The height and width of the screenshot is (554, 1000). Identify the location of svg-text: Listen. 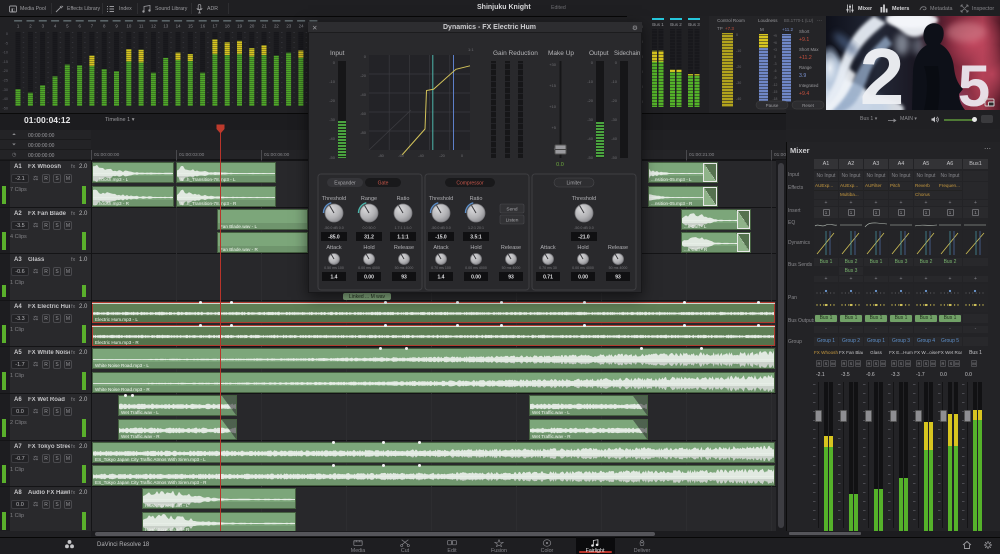
(512, 221).